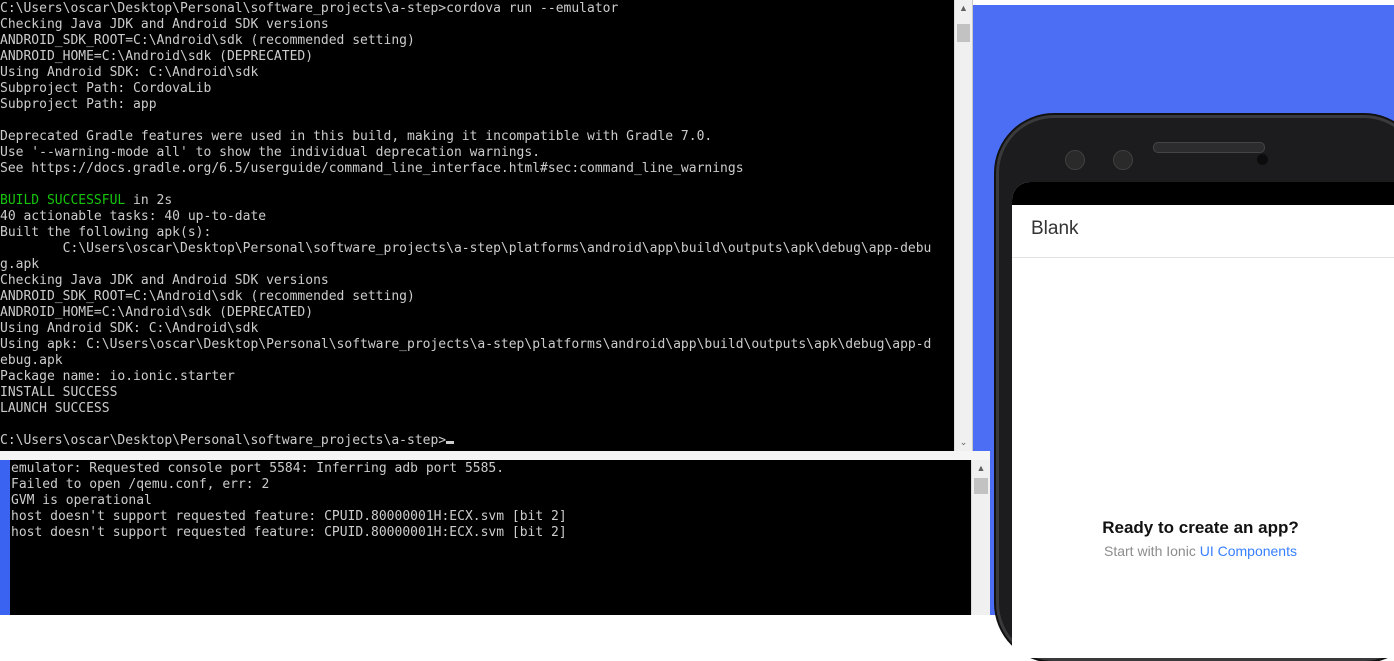 The height and width of the screenshot is (661, 1394). Describe the element at coordinates (106, 232) in the screenshot. I see `terminal-line-text: Built the following apk(s):` at that location.